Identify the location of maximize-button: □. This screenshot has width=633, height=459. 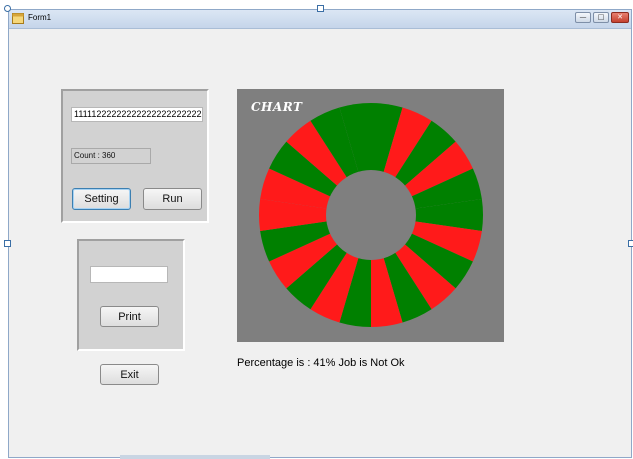
(601, 17).